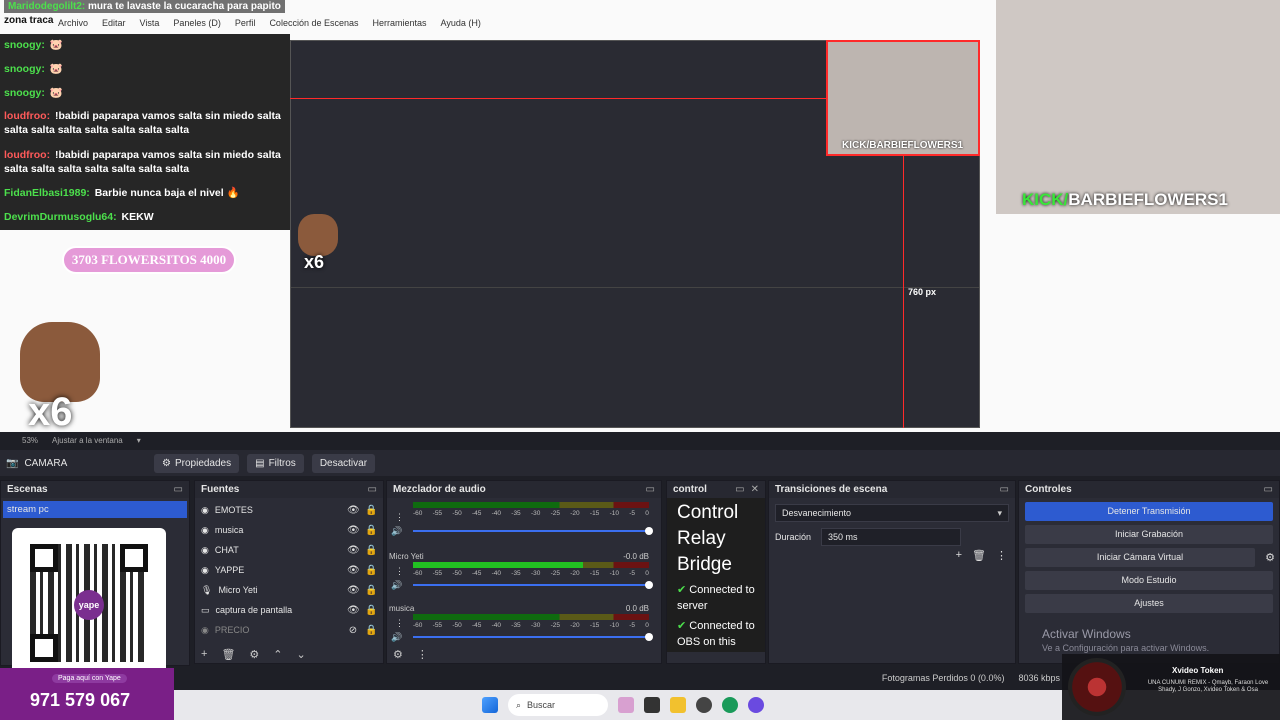 Image resolution: width=1280 pixels, height=720 pixels. What do you see at coordinates (1149, 534) in the screenshot?
I see `start-recording-button: Iniciar Grabación` at bounding box center [1149, 534].